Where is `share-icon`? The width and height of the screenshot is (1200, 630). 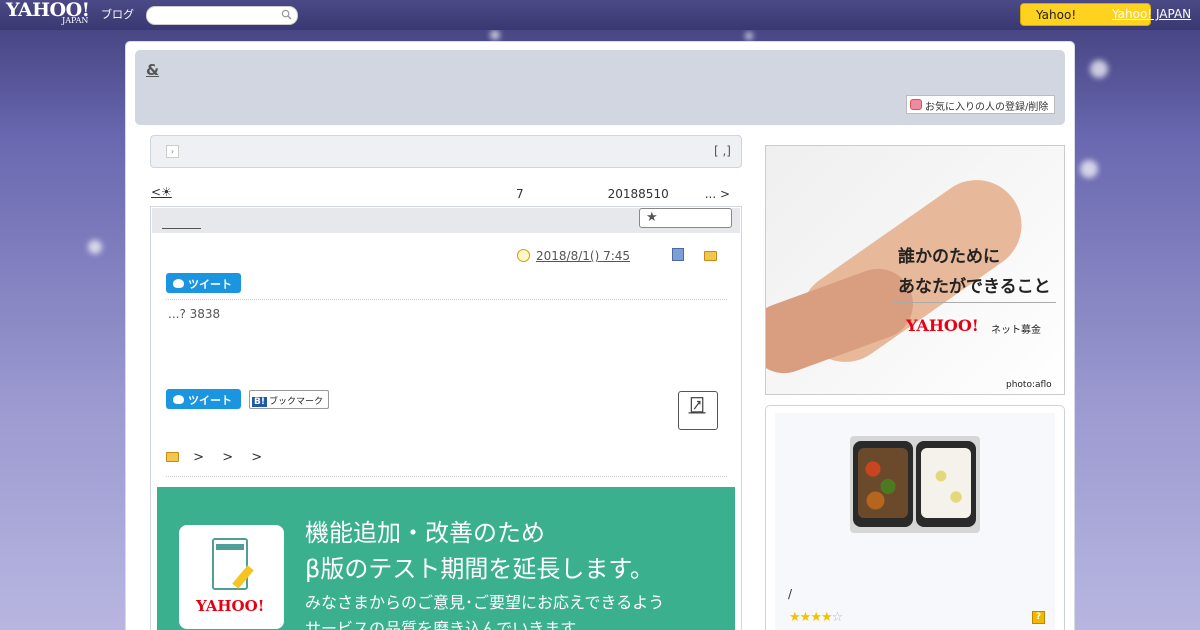 share-icon is located at coordinates (697, 405).